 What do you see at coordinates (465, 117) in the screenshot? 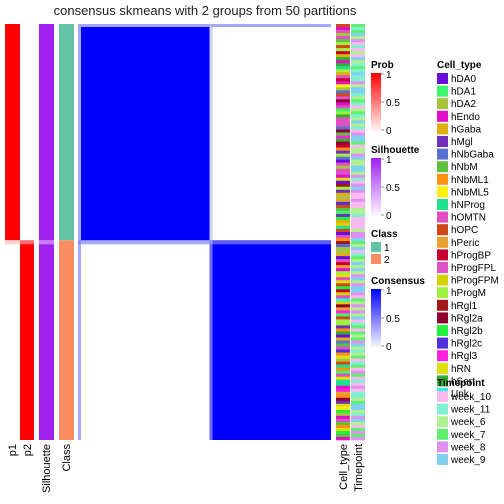
I see `cell-type-legend-label: hEndo` at bounding box center [465, 117].